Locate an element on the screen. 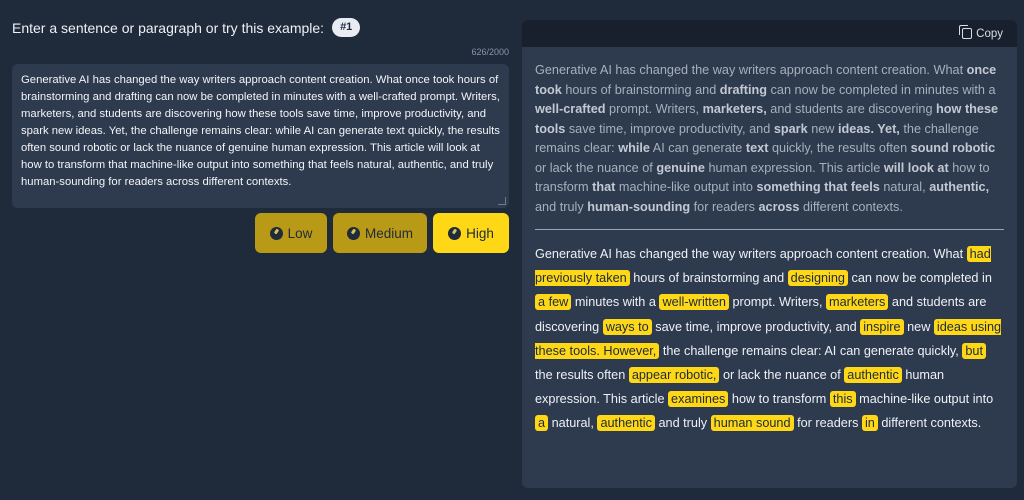  highlighted-replacement: designing is located at coordinates (817, 278).